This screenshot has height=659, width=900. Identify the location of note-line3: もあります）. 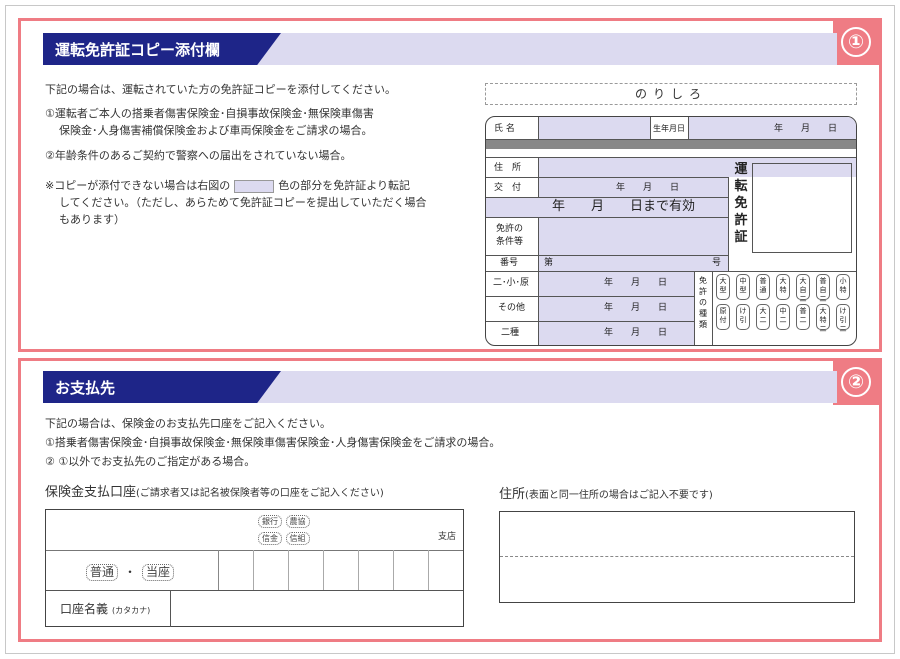
(92, 219).